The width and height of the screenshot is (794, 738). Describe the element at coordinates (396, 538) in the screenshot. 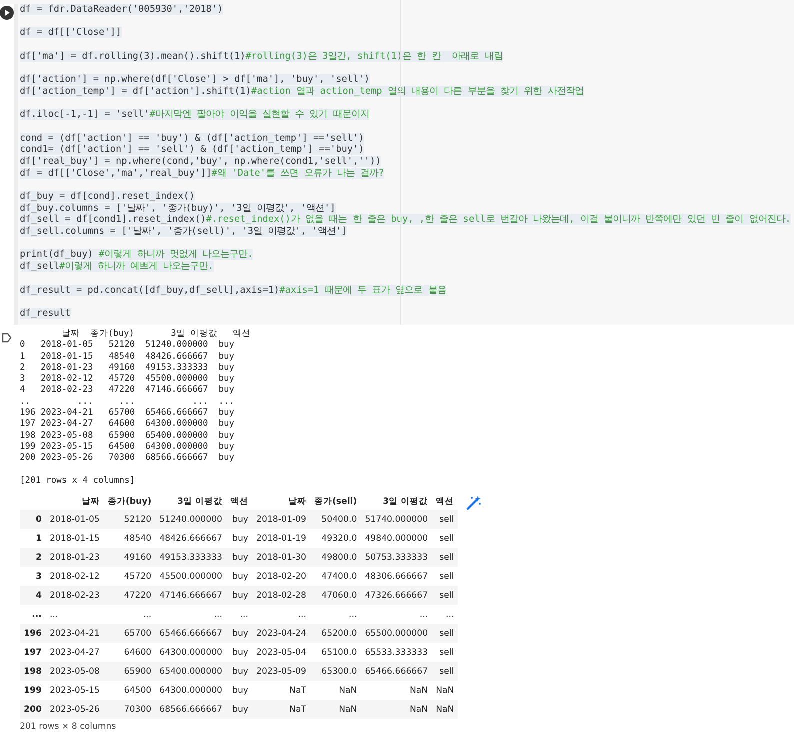

I see `table-cell: 49840.000000` at that location.